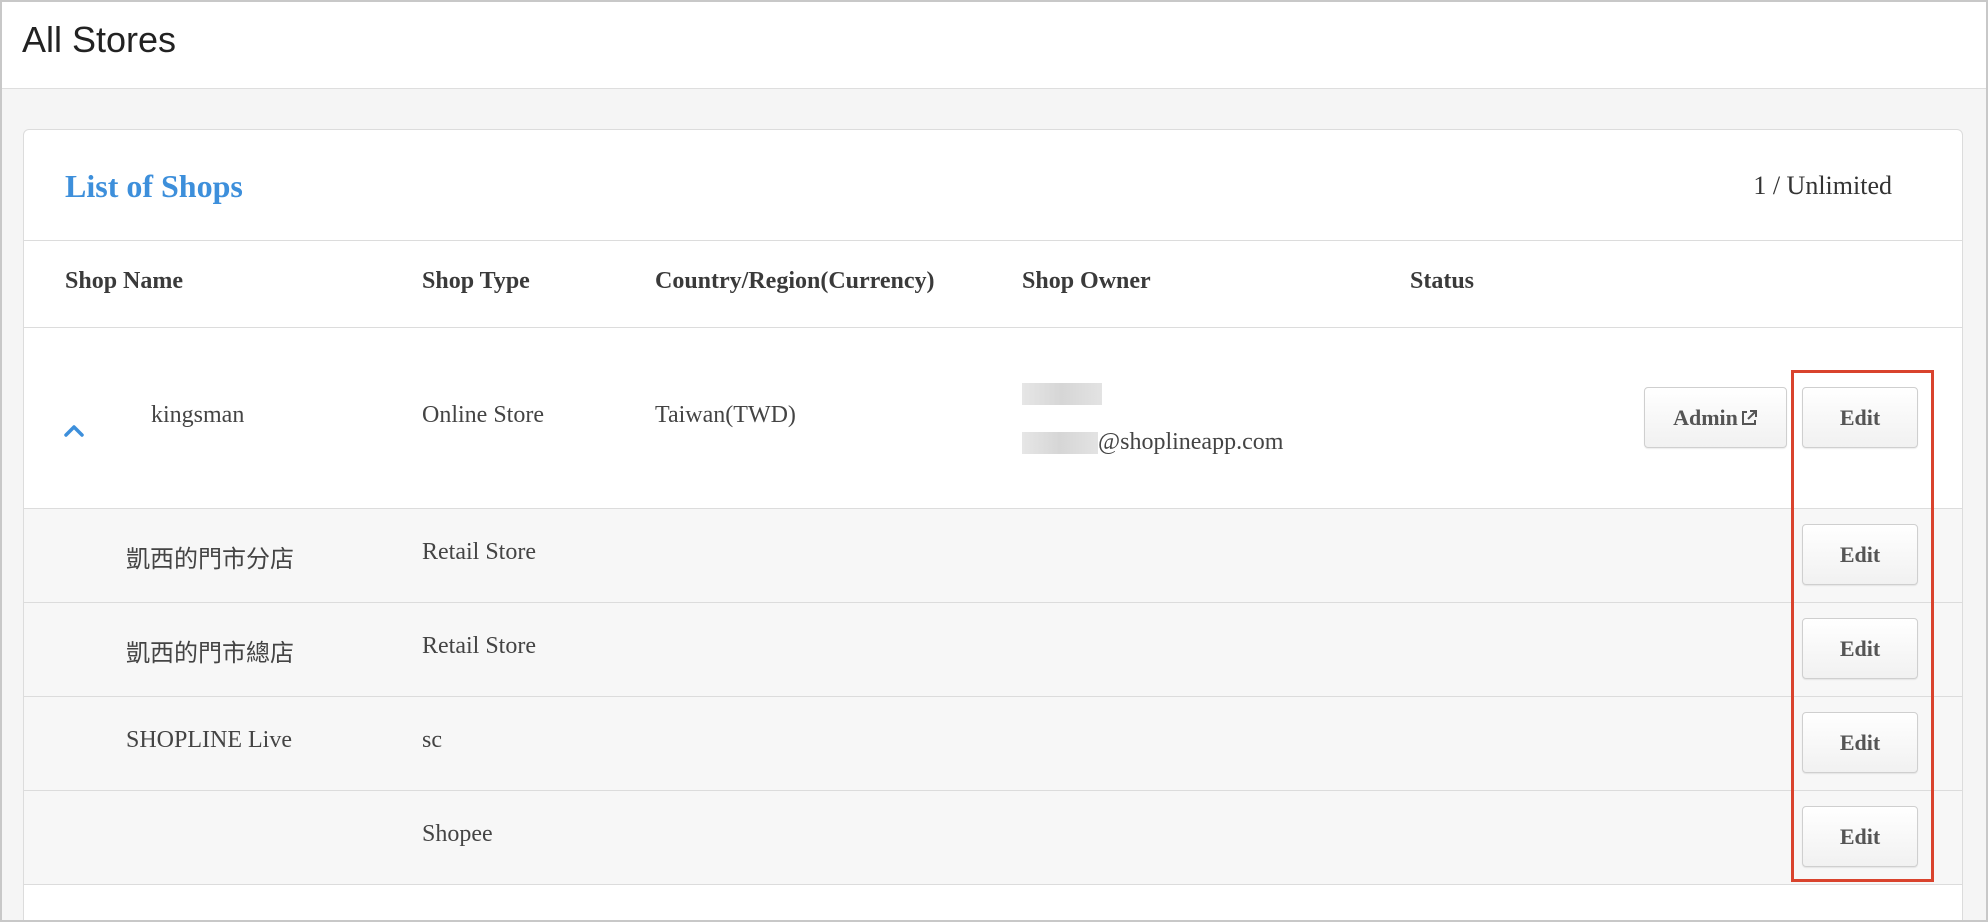 The image size is (1988, 922). What do you see at coordinates (457, 834) in the screenshot?
I see `shop-type: Shopee` at bounding box center [457, 834].